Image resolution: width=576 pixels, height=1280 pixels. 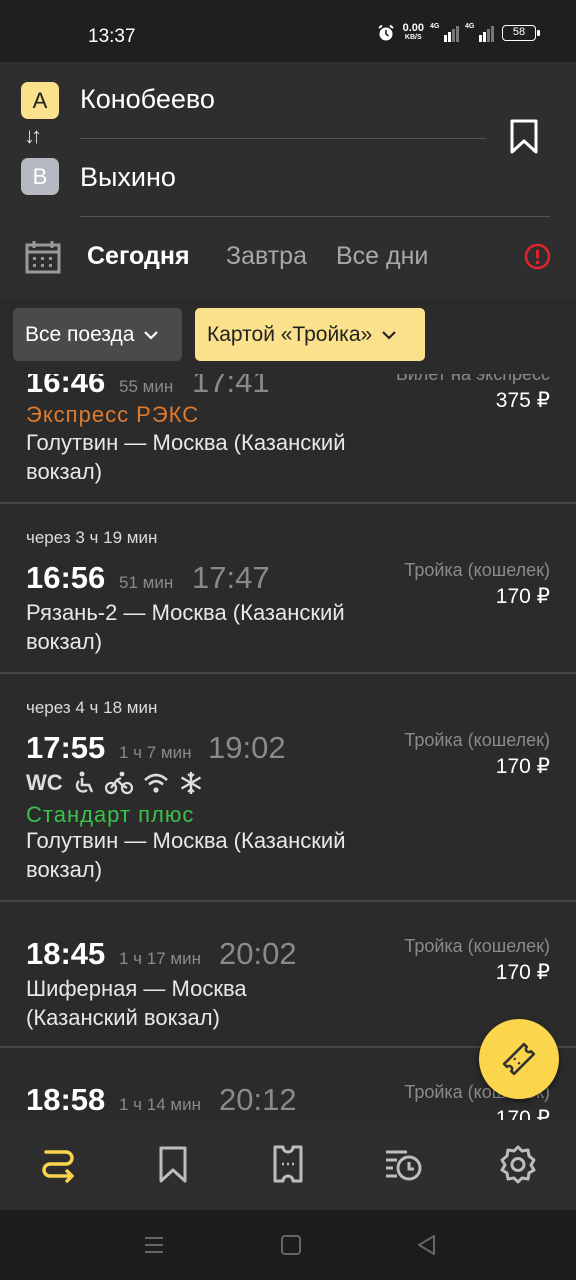 I want to click on duration: 1 ч 17 мин, so click(x=160, y=958).